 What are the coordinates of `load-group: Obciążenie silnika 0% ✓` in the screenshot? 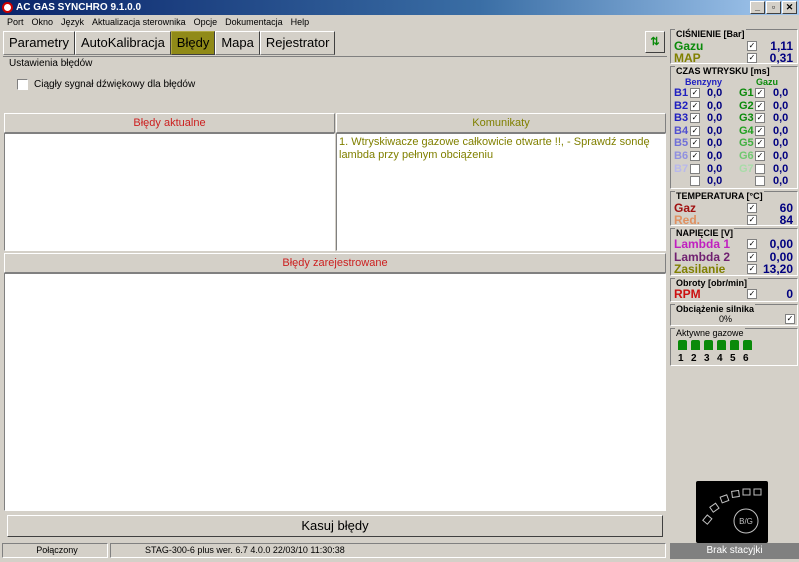 It's located at (734, 315).